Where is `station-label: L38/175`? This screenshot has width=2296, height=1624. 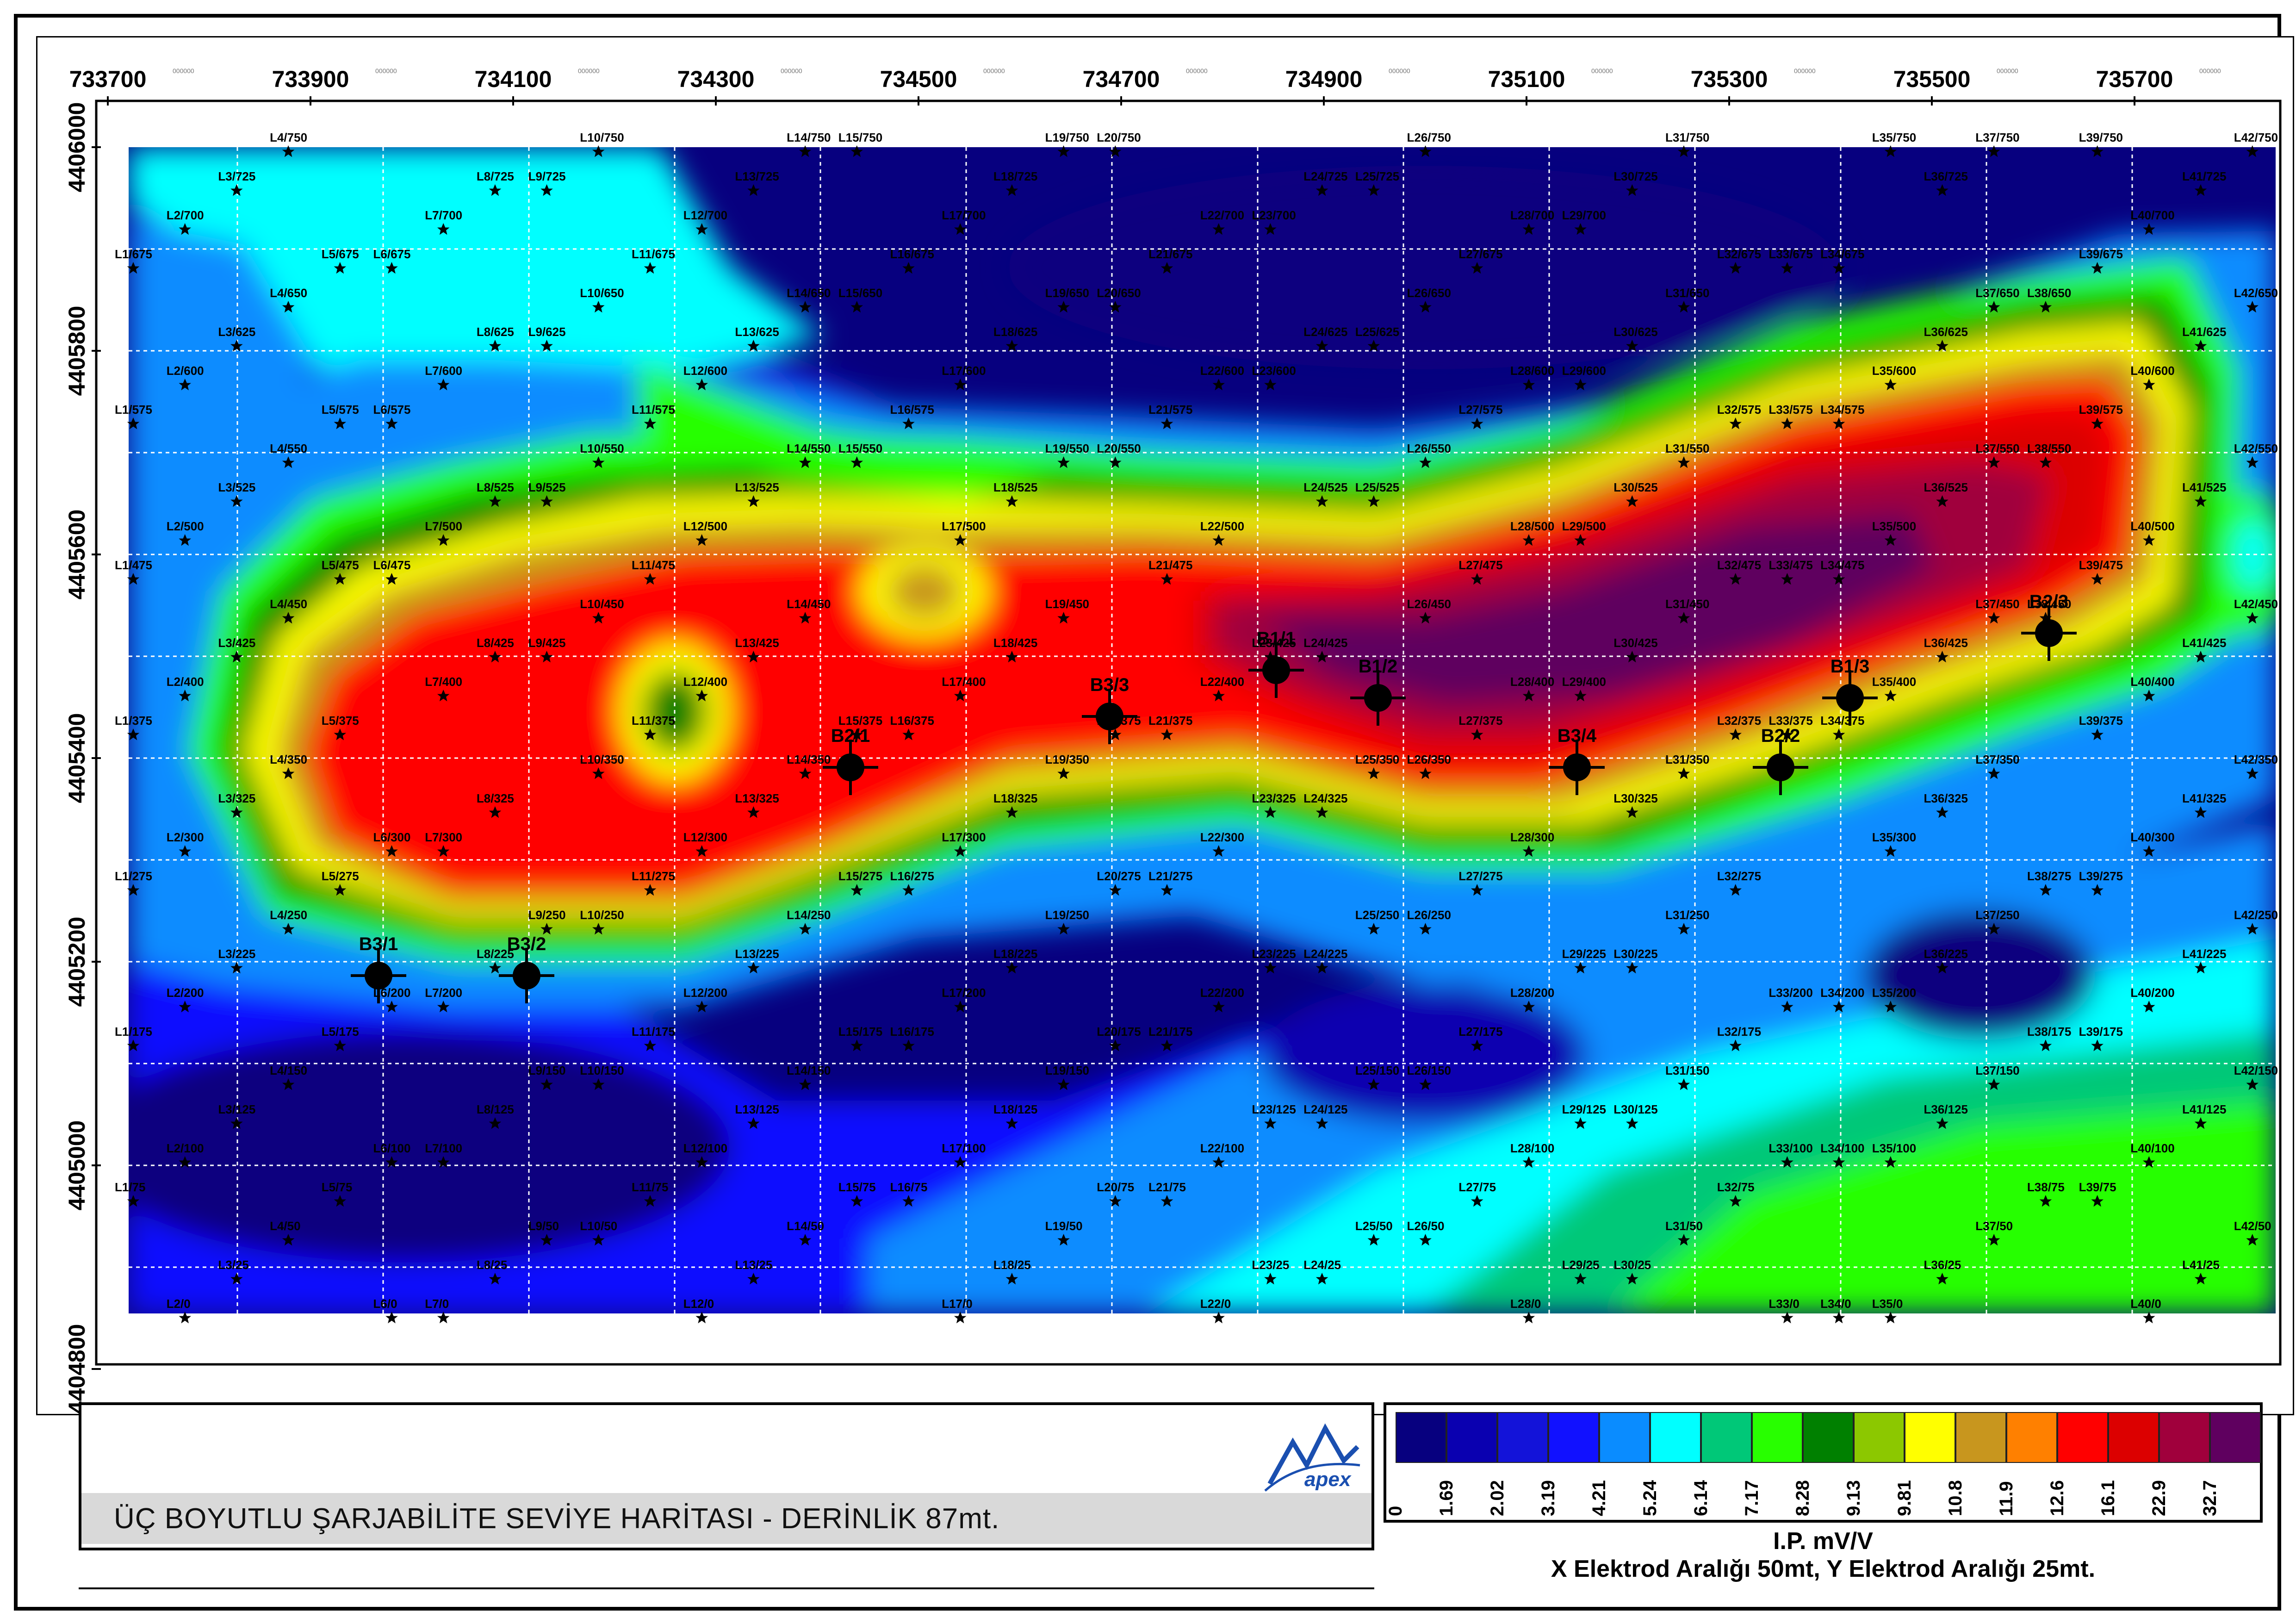
station-label: L38/175 is located at coordinates (2049, 1032).